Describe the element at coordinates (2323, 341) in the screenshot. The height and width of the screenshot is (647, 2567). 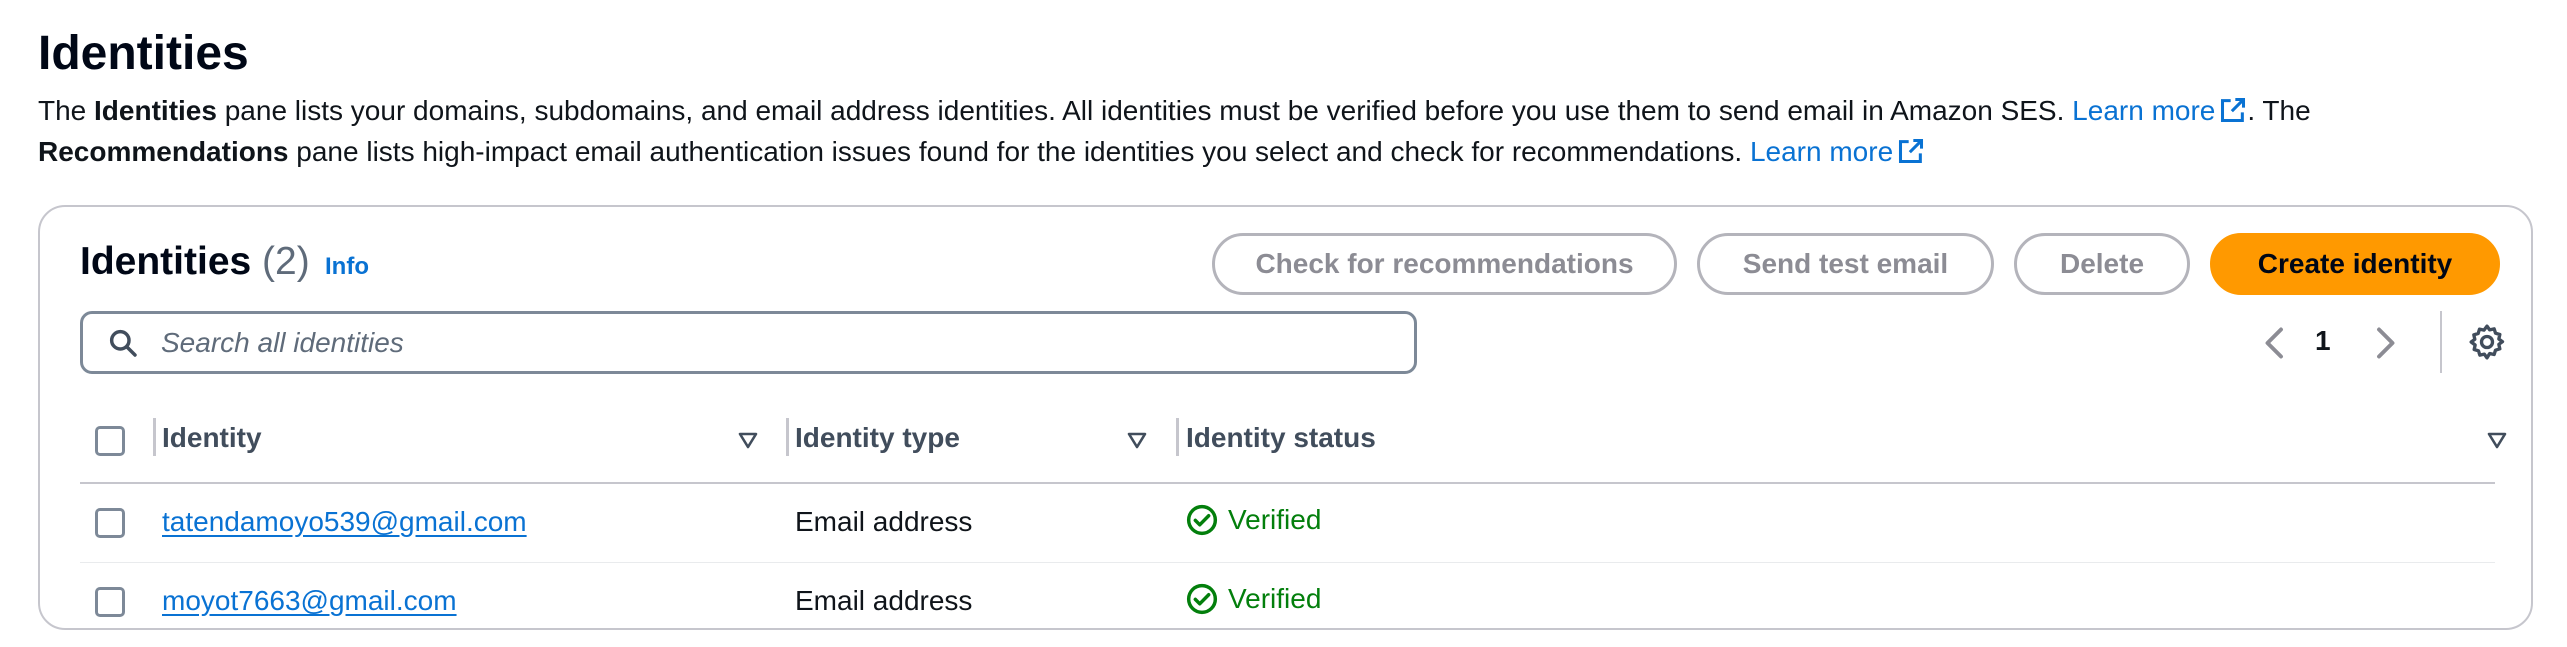
I see `current-page-number: 1` at that location.